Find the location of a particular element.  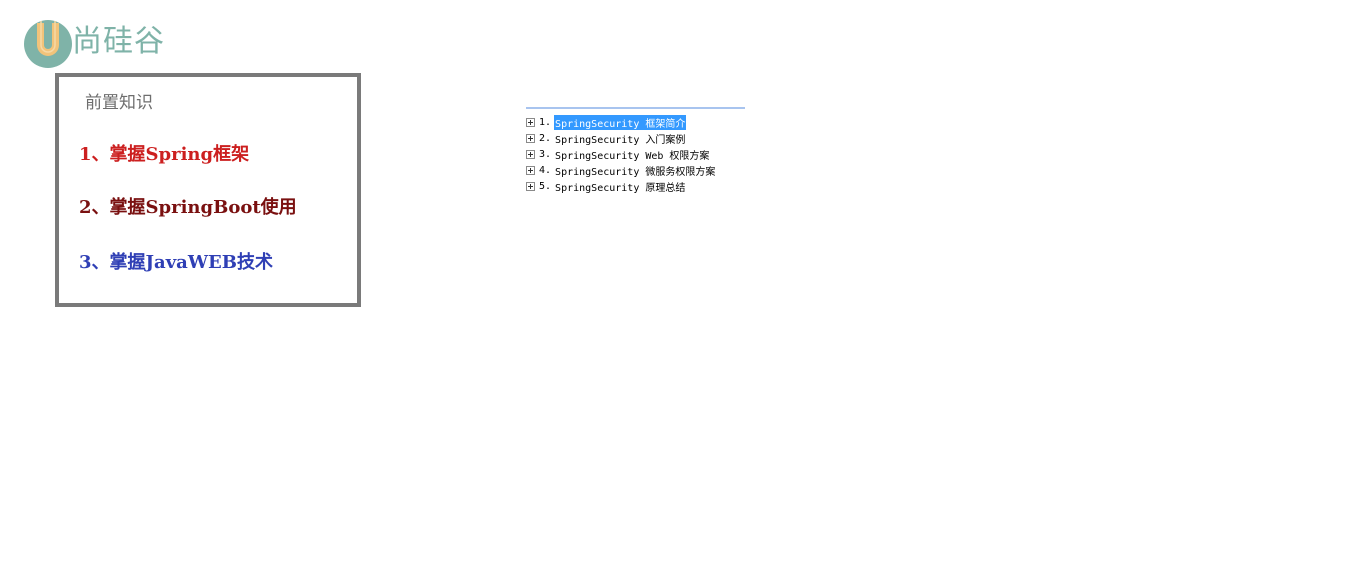

outline-item: 4. SpringSecurity 微服务权限方案 is located at coordinates (621, 170).